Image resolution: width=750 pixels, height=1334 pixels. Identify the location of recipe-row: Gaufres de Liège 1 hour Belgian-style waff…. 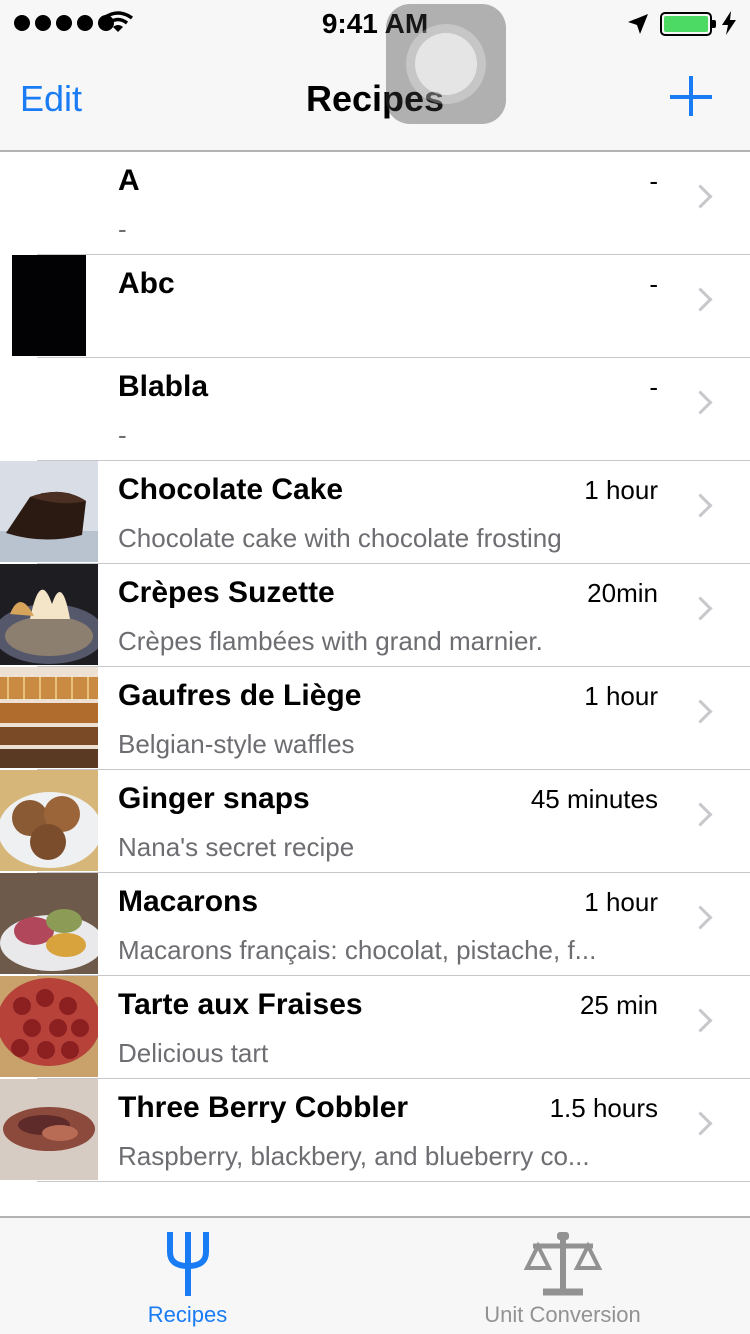
(375, 718).